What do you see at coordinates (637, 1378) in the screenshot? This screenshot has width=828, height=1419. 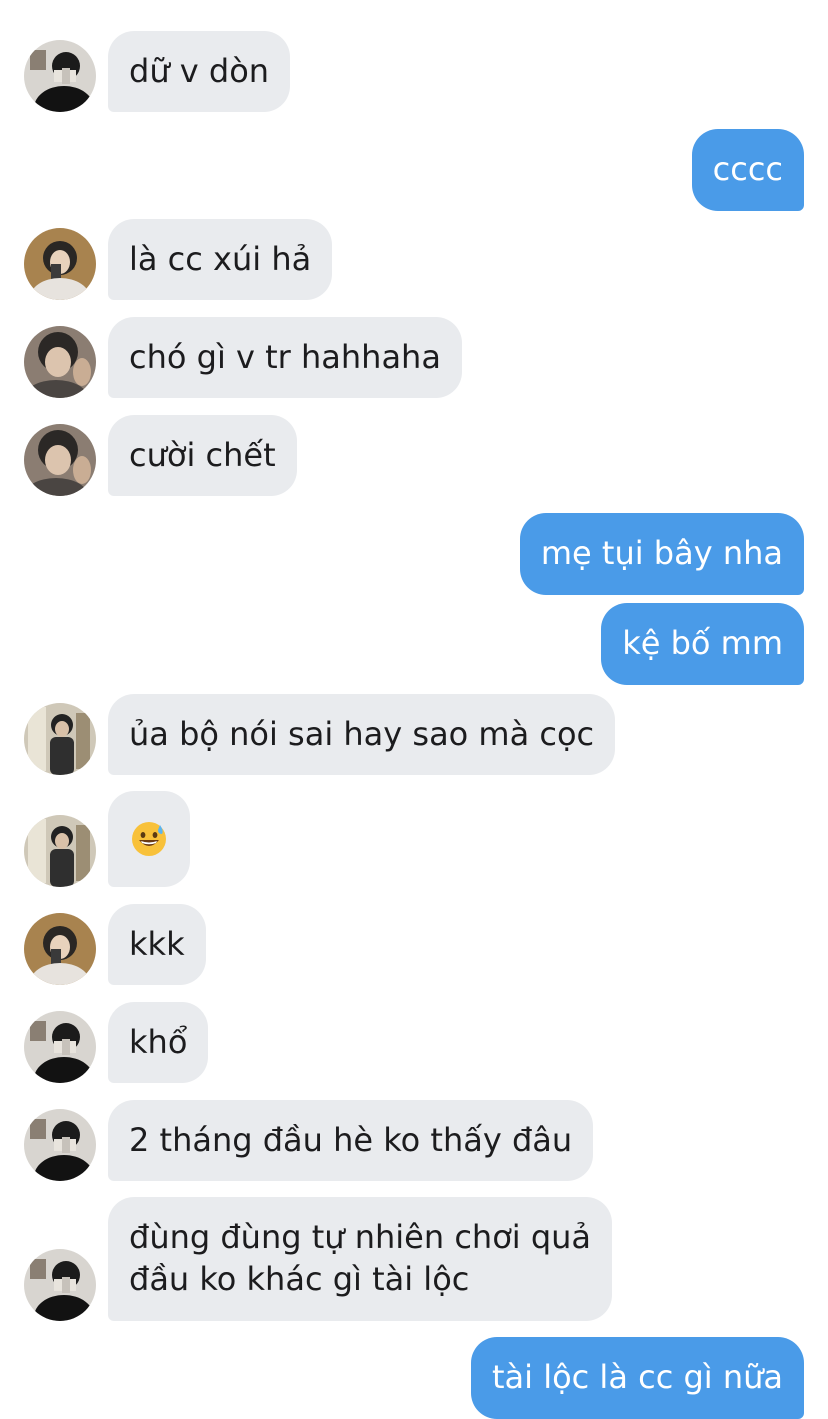 I see `outgoing-message-bubble: tài lộc là cc gì nữa` at bounding box center [637, 1378].